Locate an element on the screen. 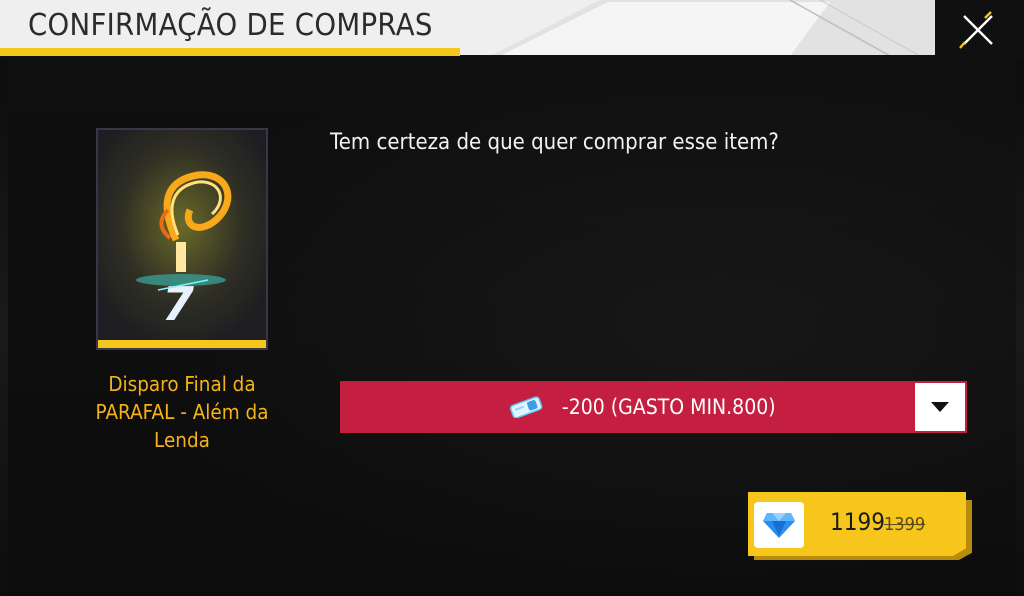 The image size is (1024, 596). purchase-button: 1199 1399 is located at coordinates (860, 526).